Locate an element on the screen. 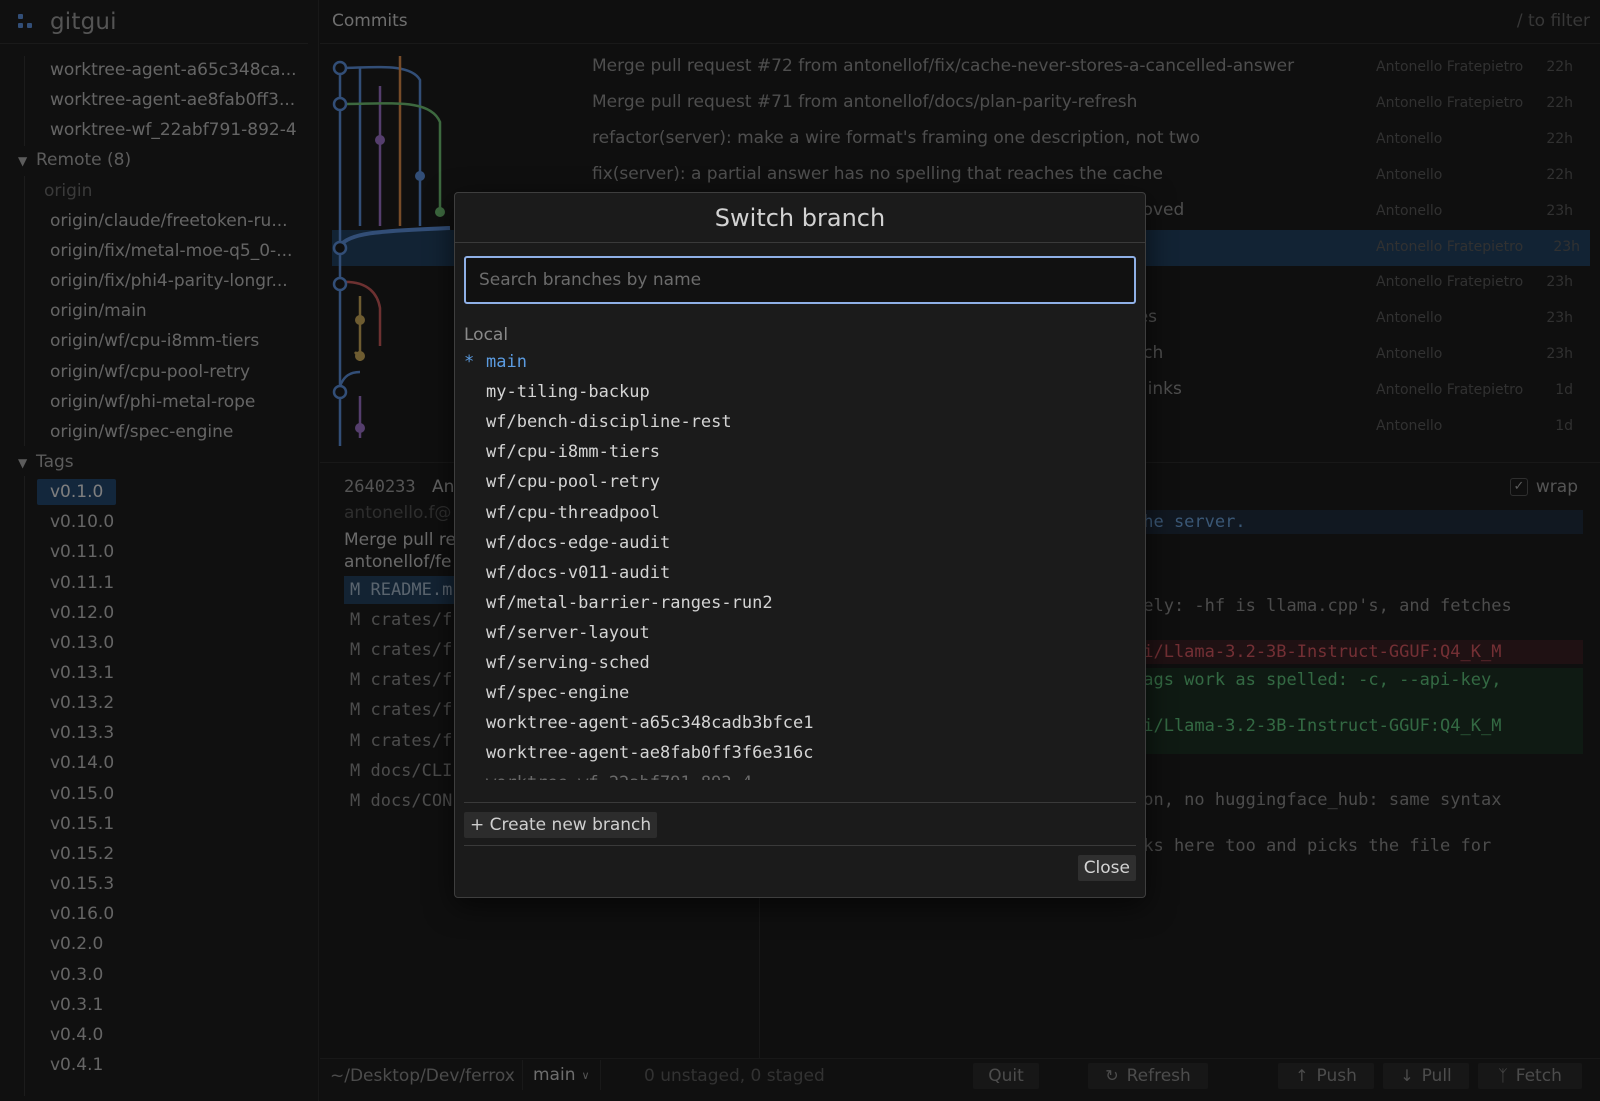  branch-name: worktree-wf_22abf791-892-4 is located at coordinates (619, 776).